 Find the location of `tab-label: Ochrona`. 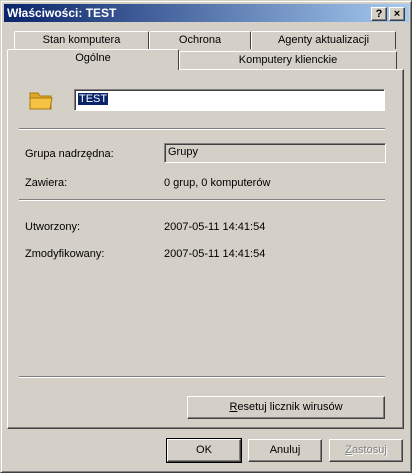

tab-label: Ochrona is located at coordinates (200, 40).